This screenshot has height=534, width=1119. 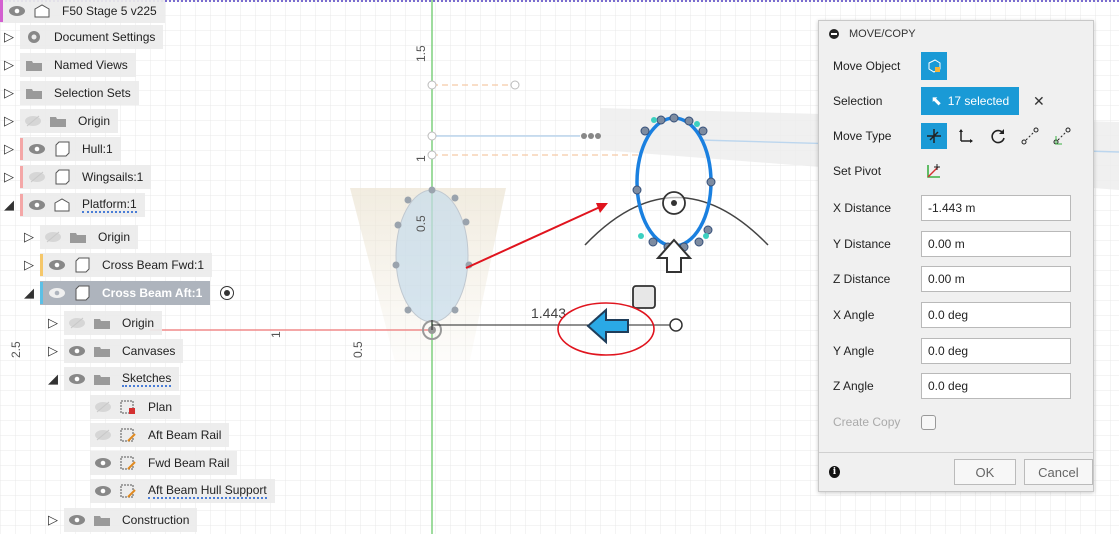 I want to click on tree-label: Wingsails:1, so click(x=113, y=177).